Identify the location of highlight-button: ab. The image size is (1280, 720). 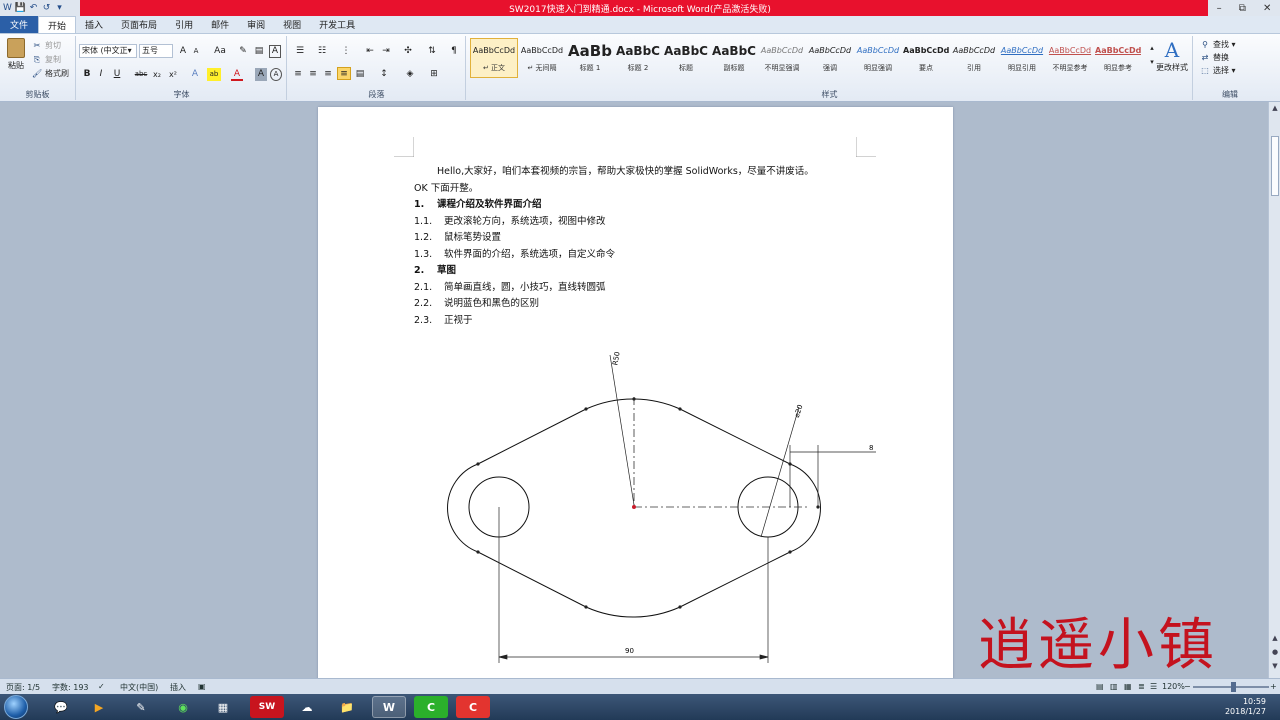
(214, 74).